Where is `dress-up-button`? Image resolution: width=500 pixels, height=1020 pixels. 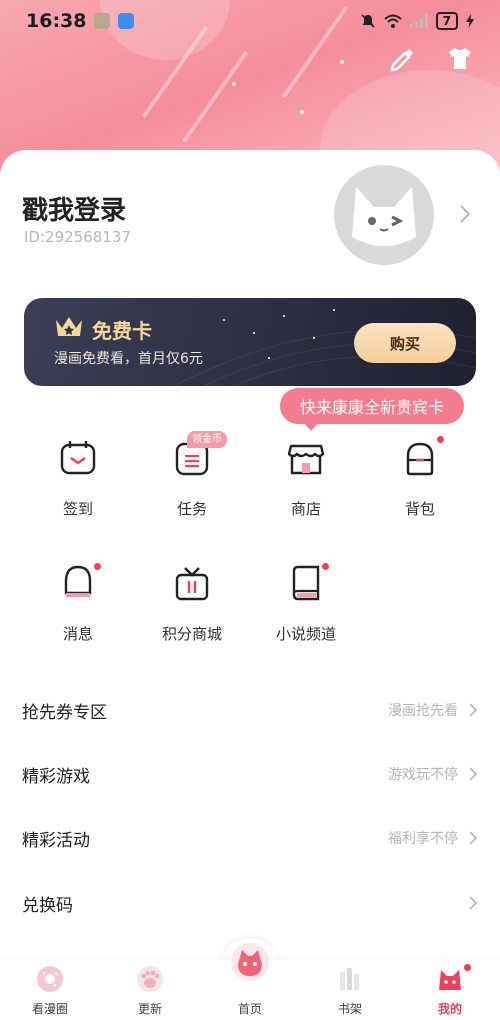
dress-up-button is located at coordinates (460, 58).